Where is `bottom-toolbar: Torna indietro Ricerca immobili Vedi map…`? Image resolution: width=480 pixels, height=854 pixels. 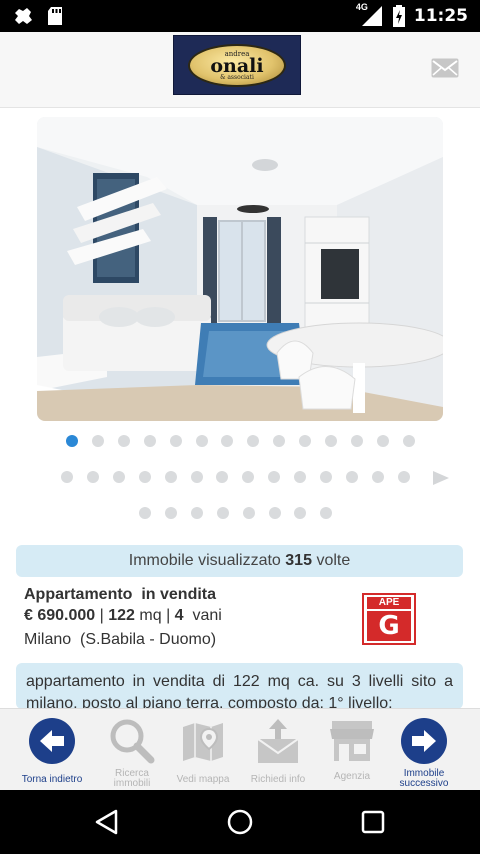 bottom-toolbar: Torna indietro Ricerca immobili Vedi map… is located at coordinates (240, 749).